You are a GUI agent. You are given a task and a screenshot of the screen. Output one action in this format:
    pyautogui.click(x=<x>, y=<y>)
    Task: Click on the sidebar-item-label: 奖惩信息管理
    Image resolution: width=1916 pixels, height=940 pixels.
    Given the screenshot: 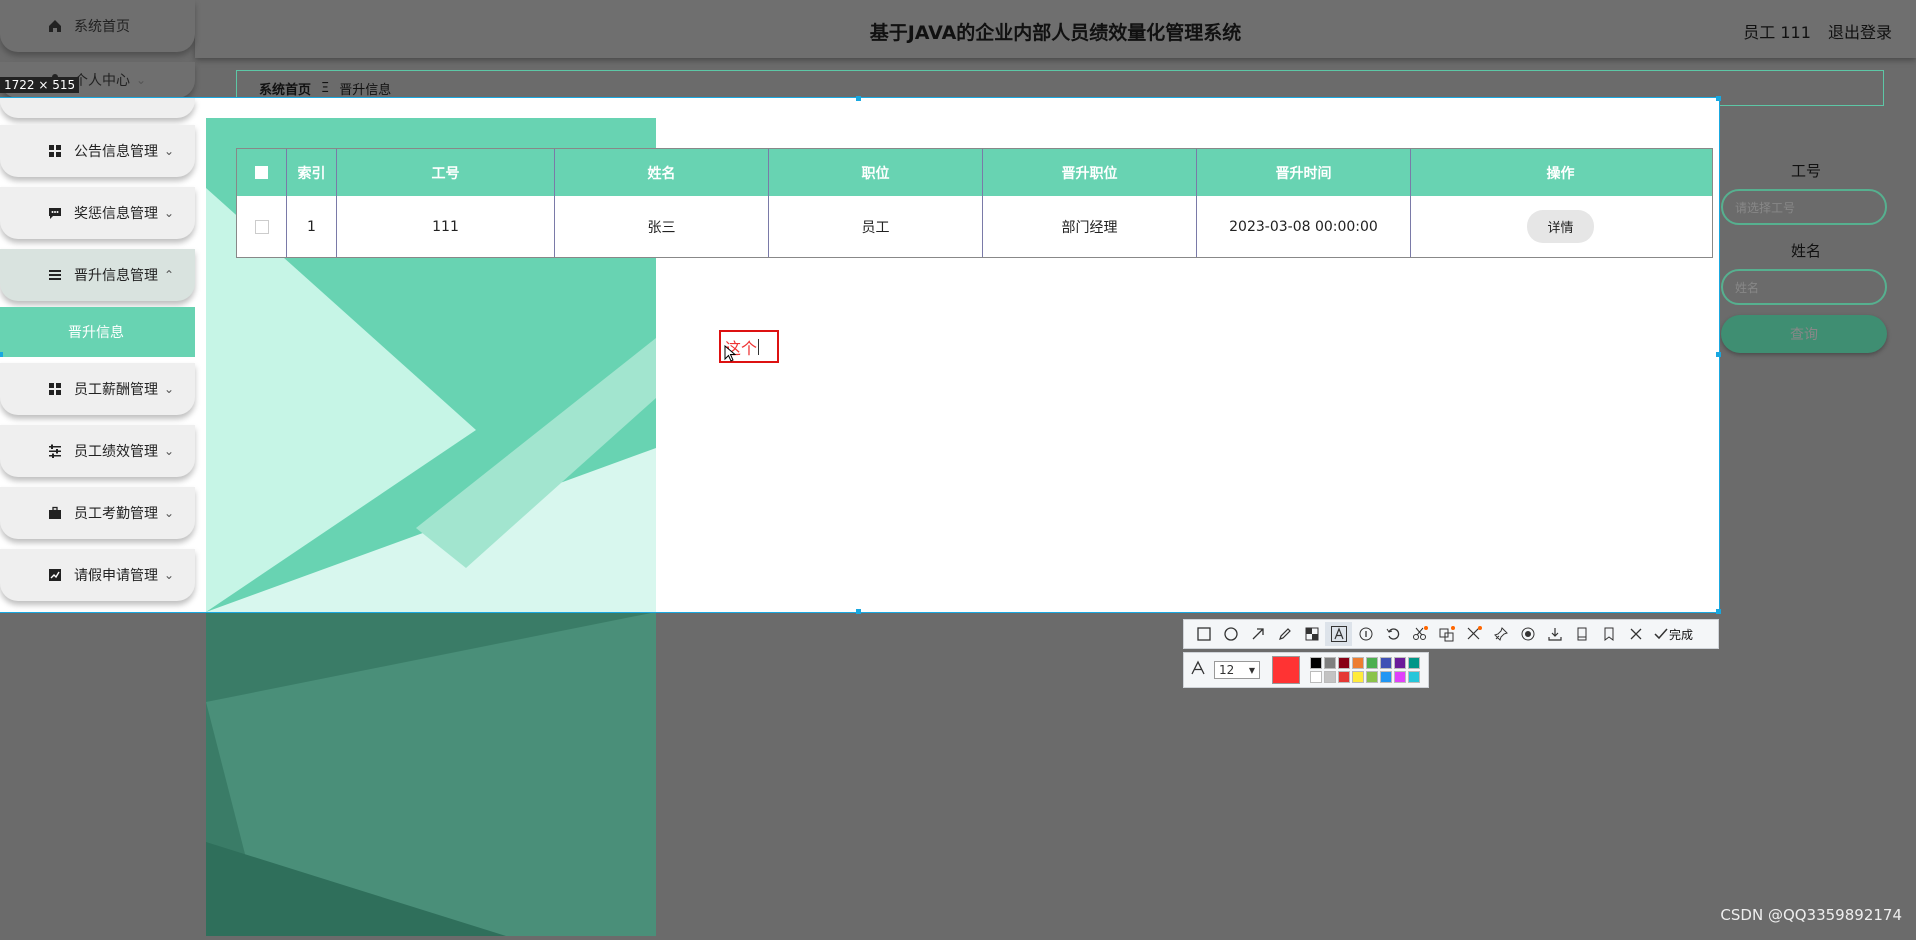 What is the action you would take?
    pyautogui.click(x=116, y=214)
    